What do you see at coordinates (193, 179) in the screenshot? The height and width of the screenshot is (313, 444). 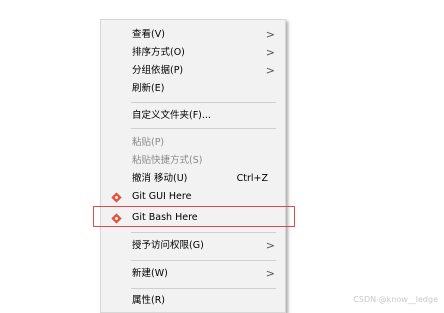 I see `menu-item-undo-move: 撤消 移动(U) Ctrl+Z` at bounding box center [193, 179].